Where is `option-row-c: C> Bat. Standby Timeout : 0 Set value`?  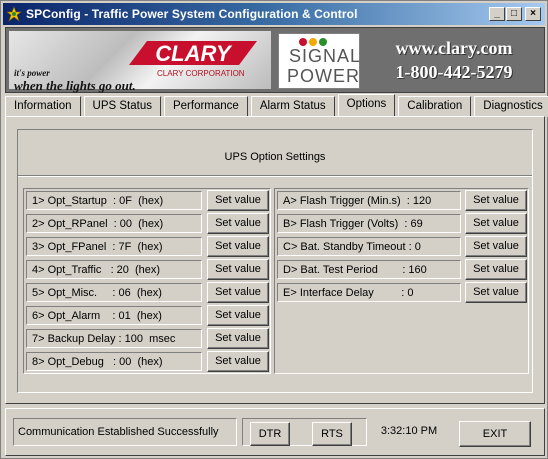 option-row-c: C> Bat. Standby Timeout : 0 Set value is located at coordinates (401, 246).